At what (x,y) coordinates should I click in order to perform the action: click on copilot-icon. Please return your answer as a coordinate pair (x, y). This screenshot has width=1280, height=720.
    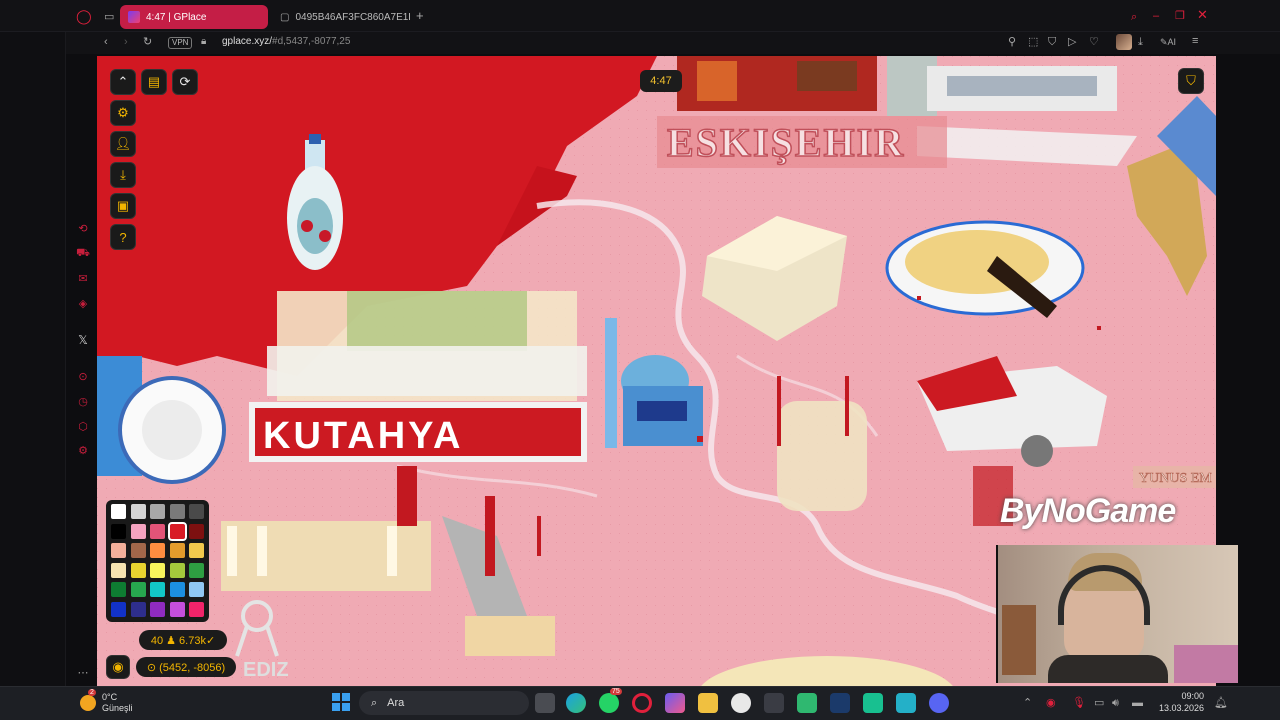
    Looking at the image, I should click on (675, 703).